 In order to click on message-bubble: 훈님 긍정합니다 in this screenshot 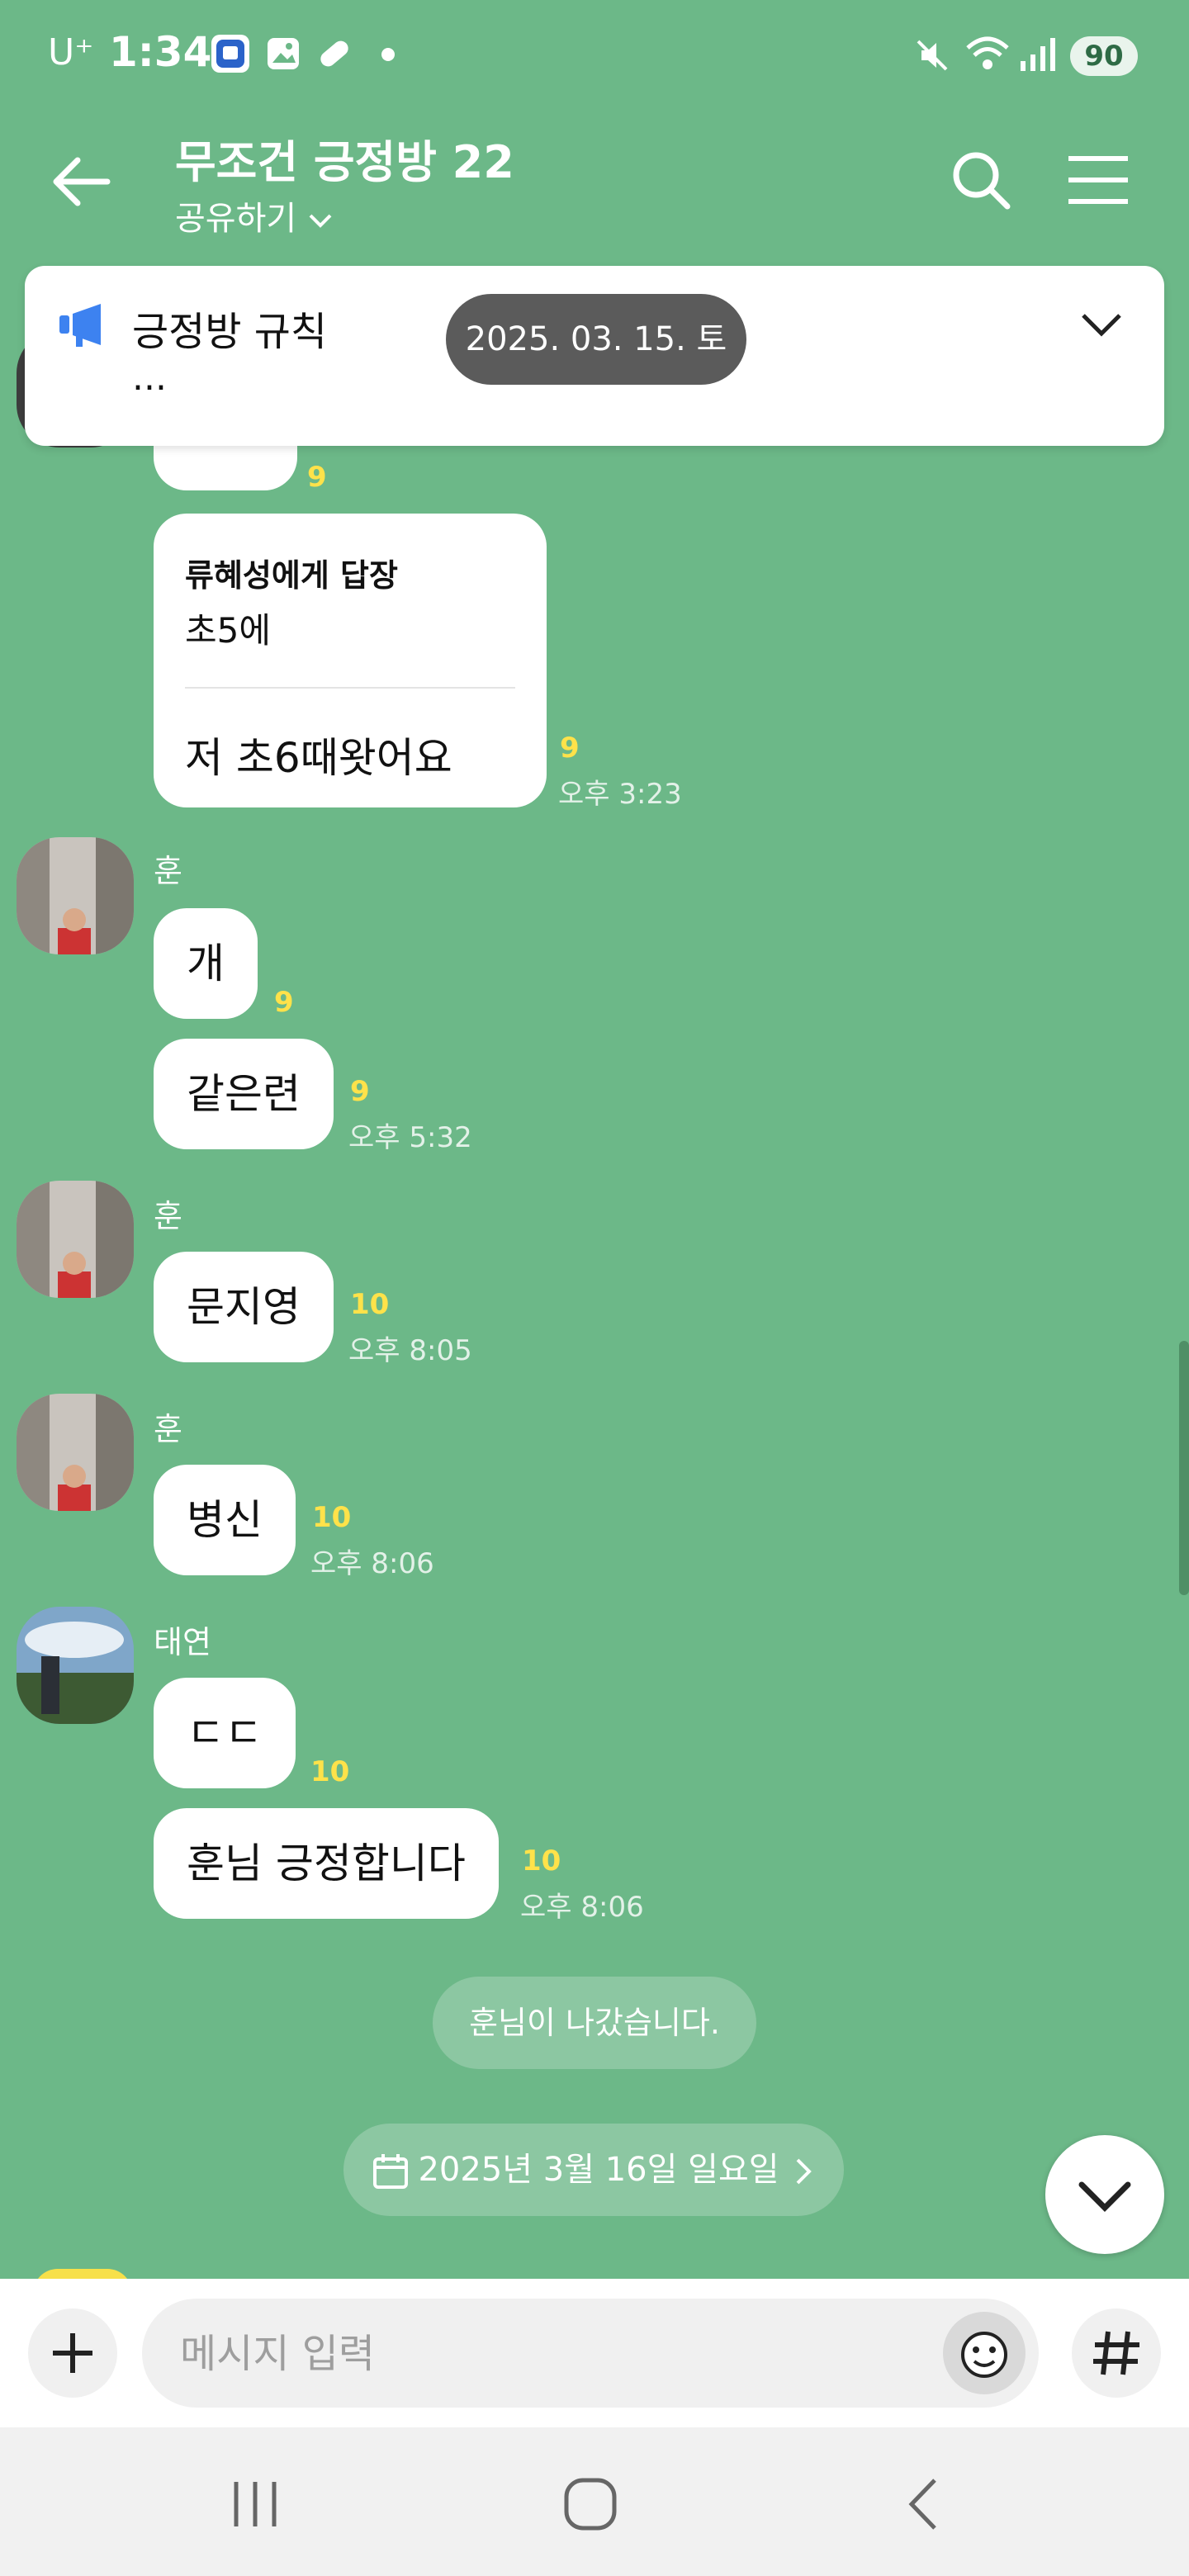, I will do `click(326, 1863)`.